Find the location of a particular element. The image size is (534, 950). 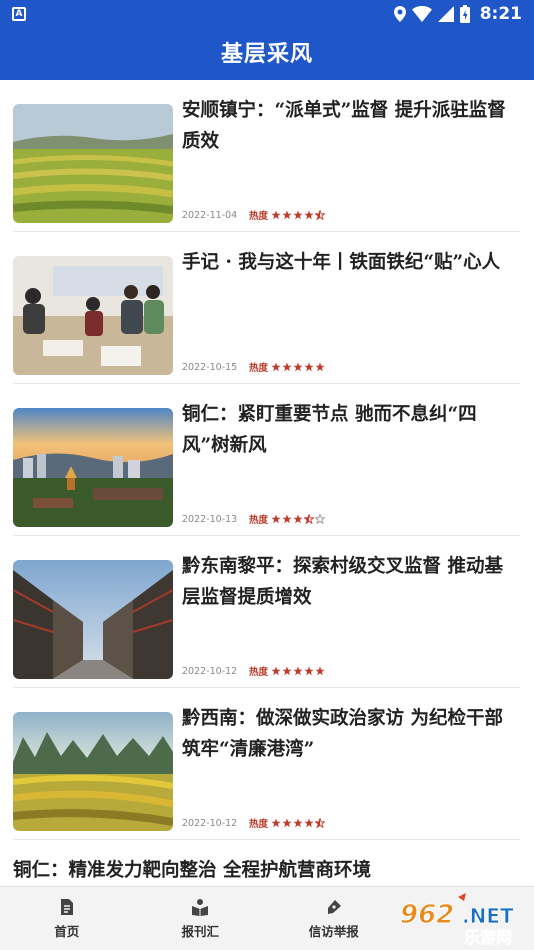

tab-home: 首页 is located at coordinates (67, 918).